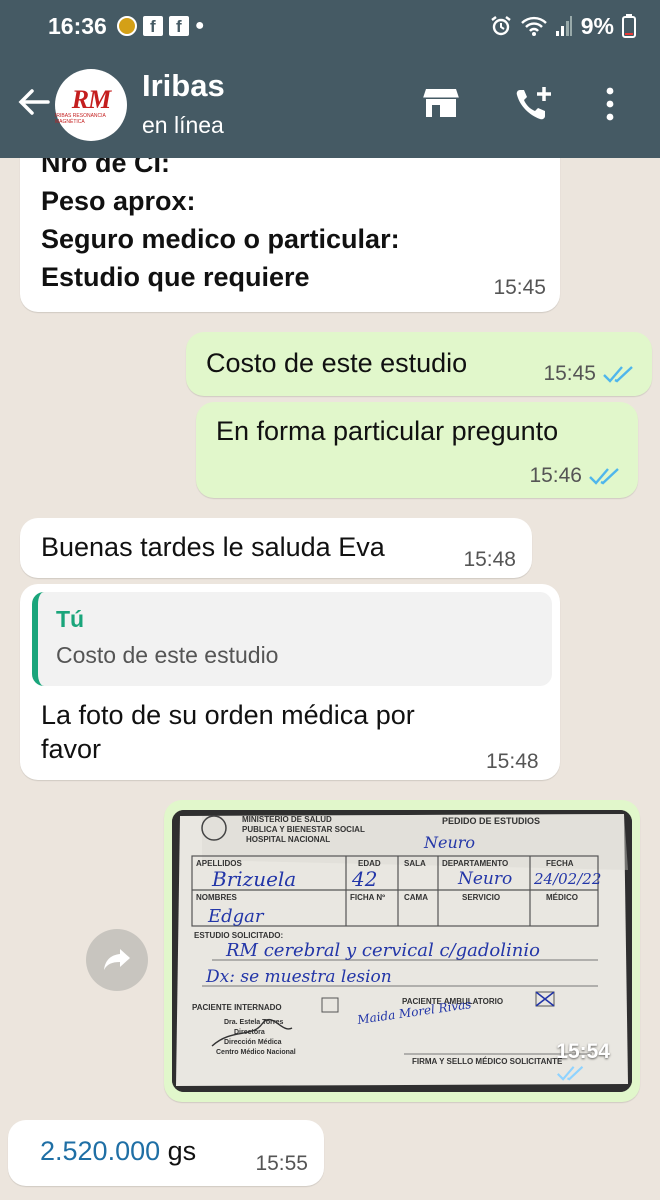 This screenshot has height=1200, width=660. I want to click on message-text: En forma particular pregunto, so click(387, 431).